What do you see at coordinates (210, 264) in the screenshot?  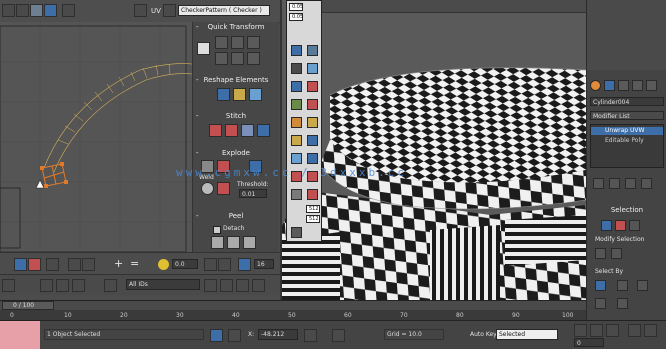 I see `pen-icon` at bounding box center [210, 264].